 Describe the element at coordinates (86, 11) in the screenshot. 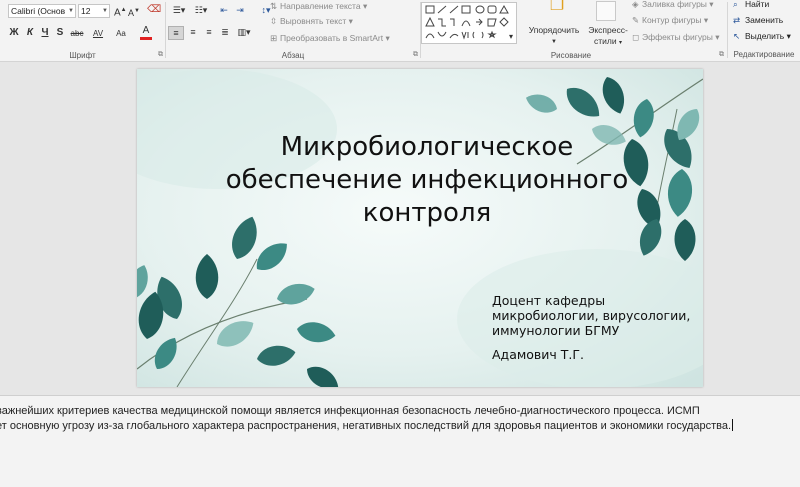

I see `font-size-value: 12` at that location.